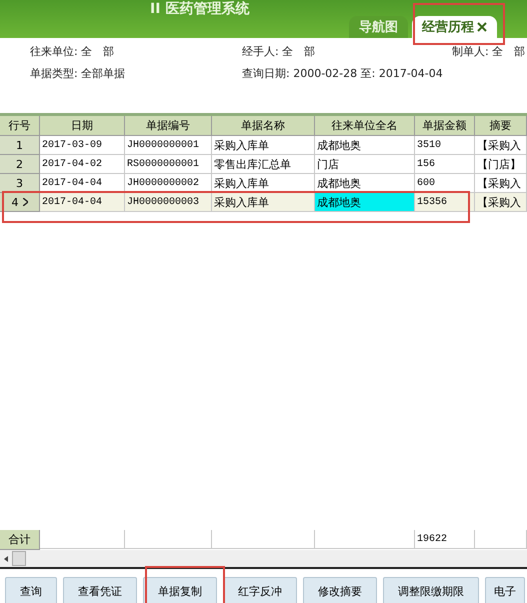  What do you see at coordinates (20, 145) in the screenshot?
I see `row-number: 1` at bounding box center [20, 145].